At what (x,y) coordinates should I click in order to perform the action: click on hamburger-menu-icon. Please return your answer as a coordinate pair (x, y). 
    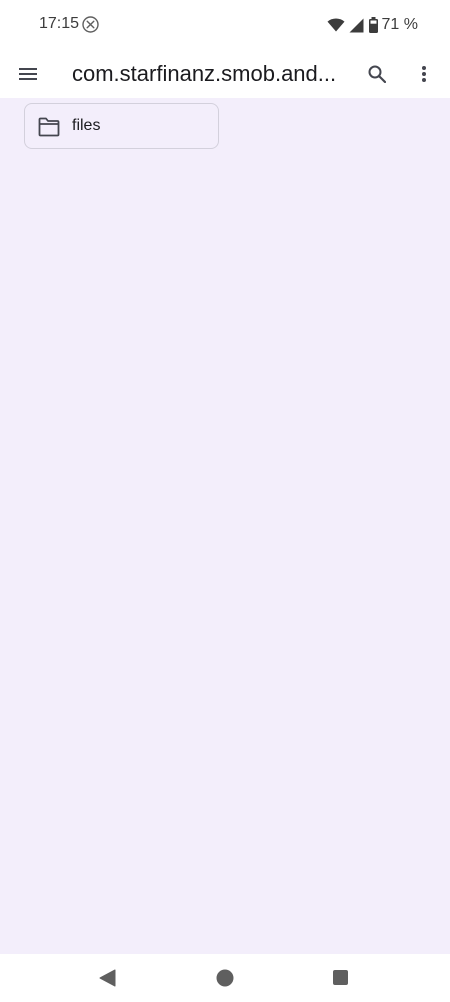
    Looking at the image, I should click on (28, 74).